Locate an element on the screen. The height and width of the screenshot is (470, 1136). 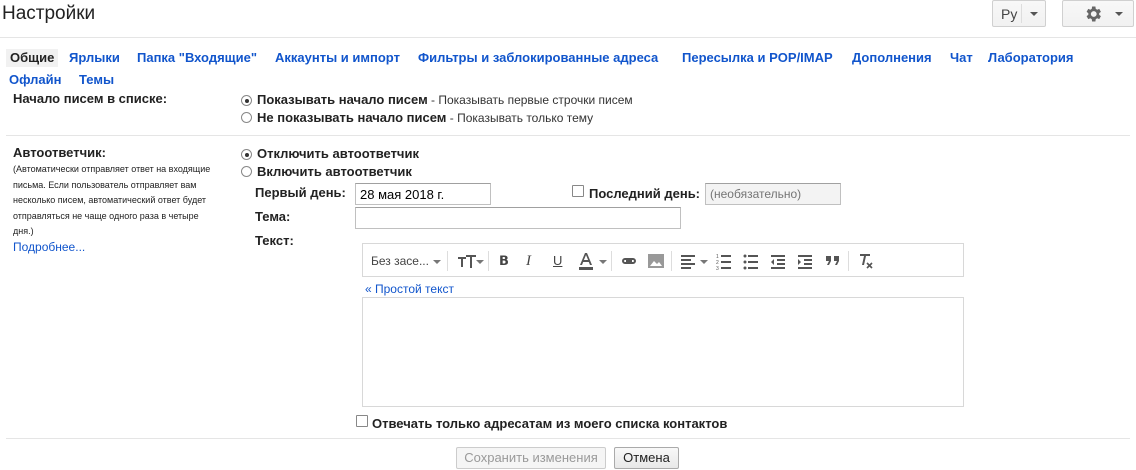
subject-label: Тема: is located at coordinates (273, 216).